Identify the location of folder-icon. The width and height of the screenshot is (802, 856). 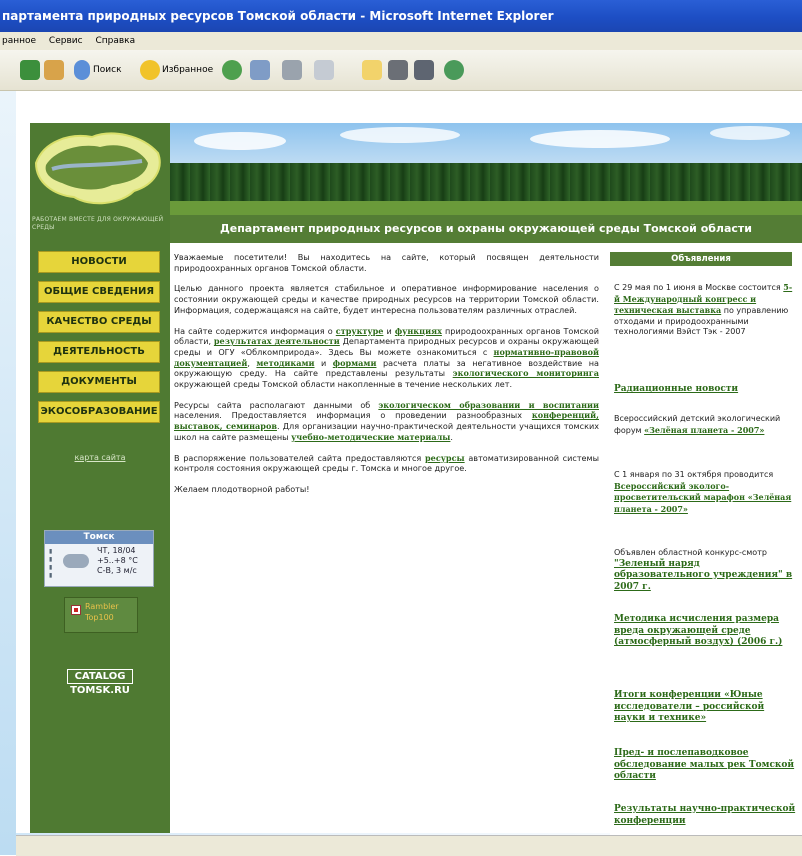
(372, 70).